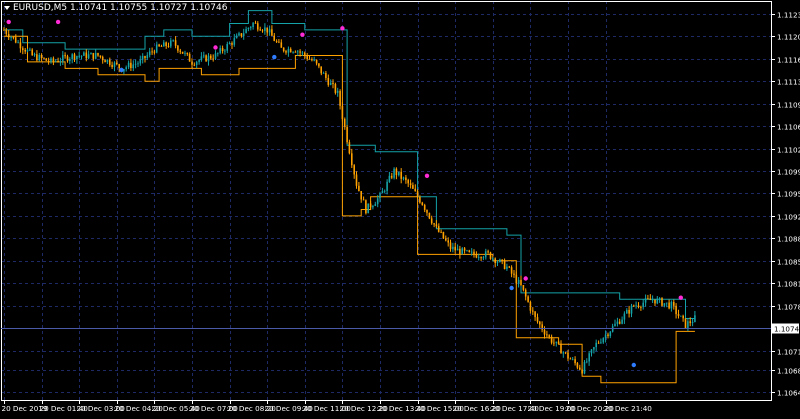 The height and width of the screenshot is (419, 800). Describe the element at coordinates (787, 329) in the screenshot. I see `current-price-label: 1.10746` at that location.